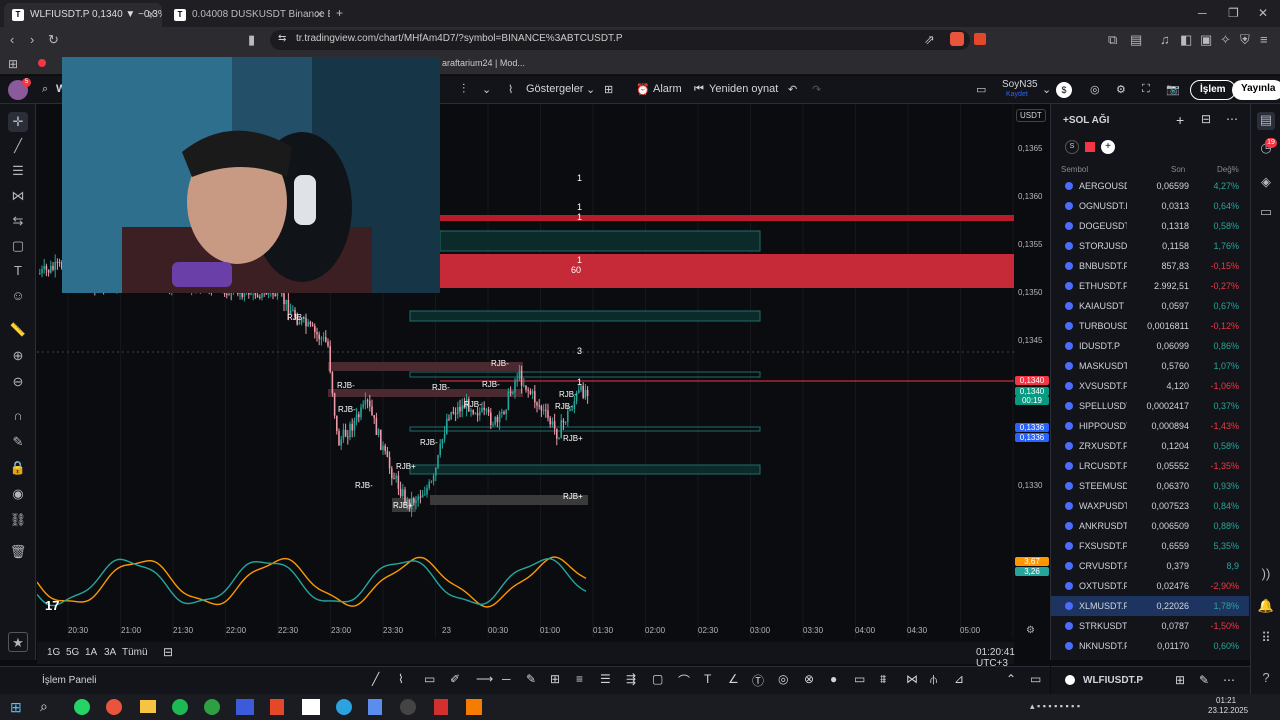 The width and height of the screenshot is (1280, 720). Describe the element at coordinates (816, 89) in the screenshot. I see `redo-icon: ↷` at that location.